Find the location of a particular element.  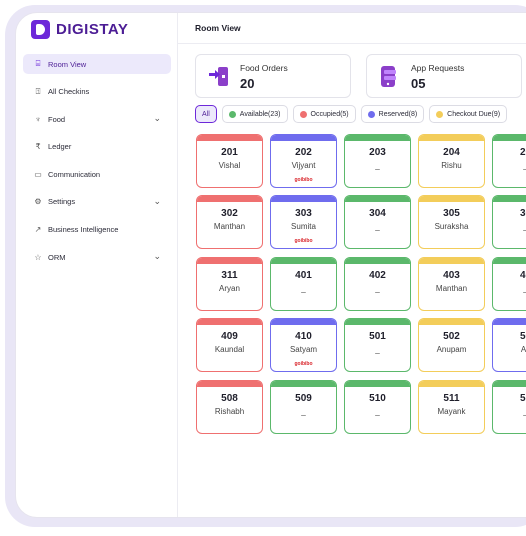

sidebar-item-communication: ▭ Communication is located at coordinates (97, 174).